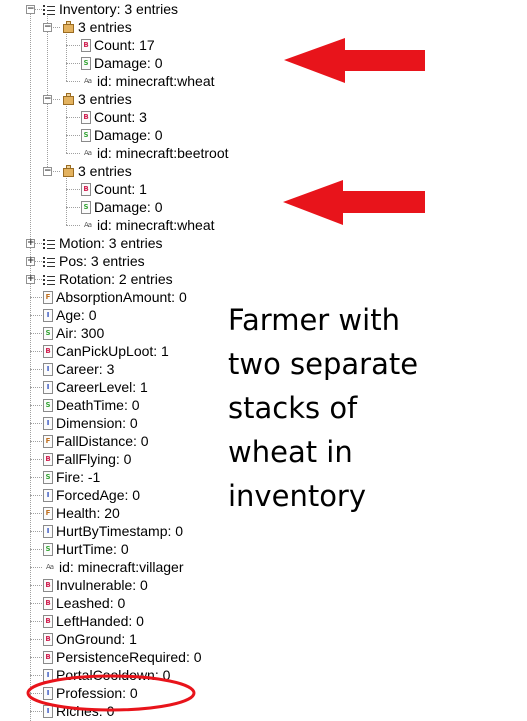 This screenshot has width=527, height=721. What do you see at coordinates (111, 693) in the screenshot?
I see `red-circle-highlight` at bounding box center [111, 693].